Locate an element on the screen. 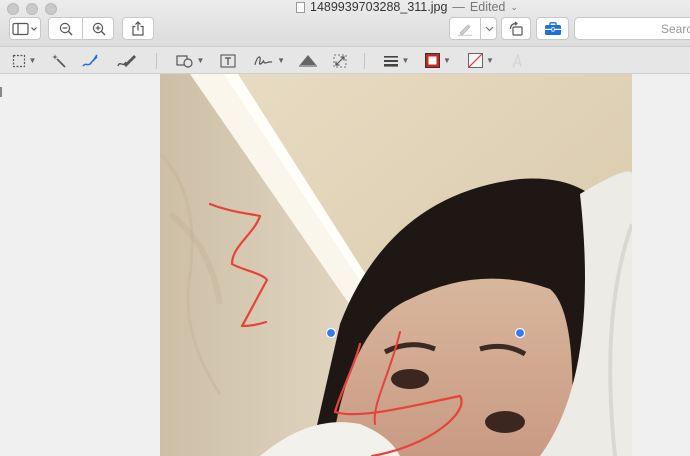  fill-color-button: ▼ is located at coordinates (481, 60).